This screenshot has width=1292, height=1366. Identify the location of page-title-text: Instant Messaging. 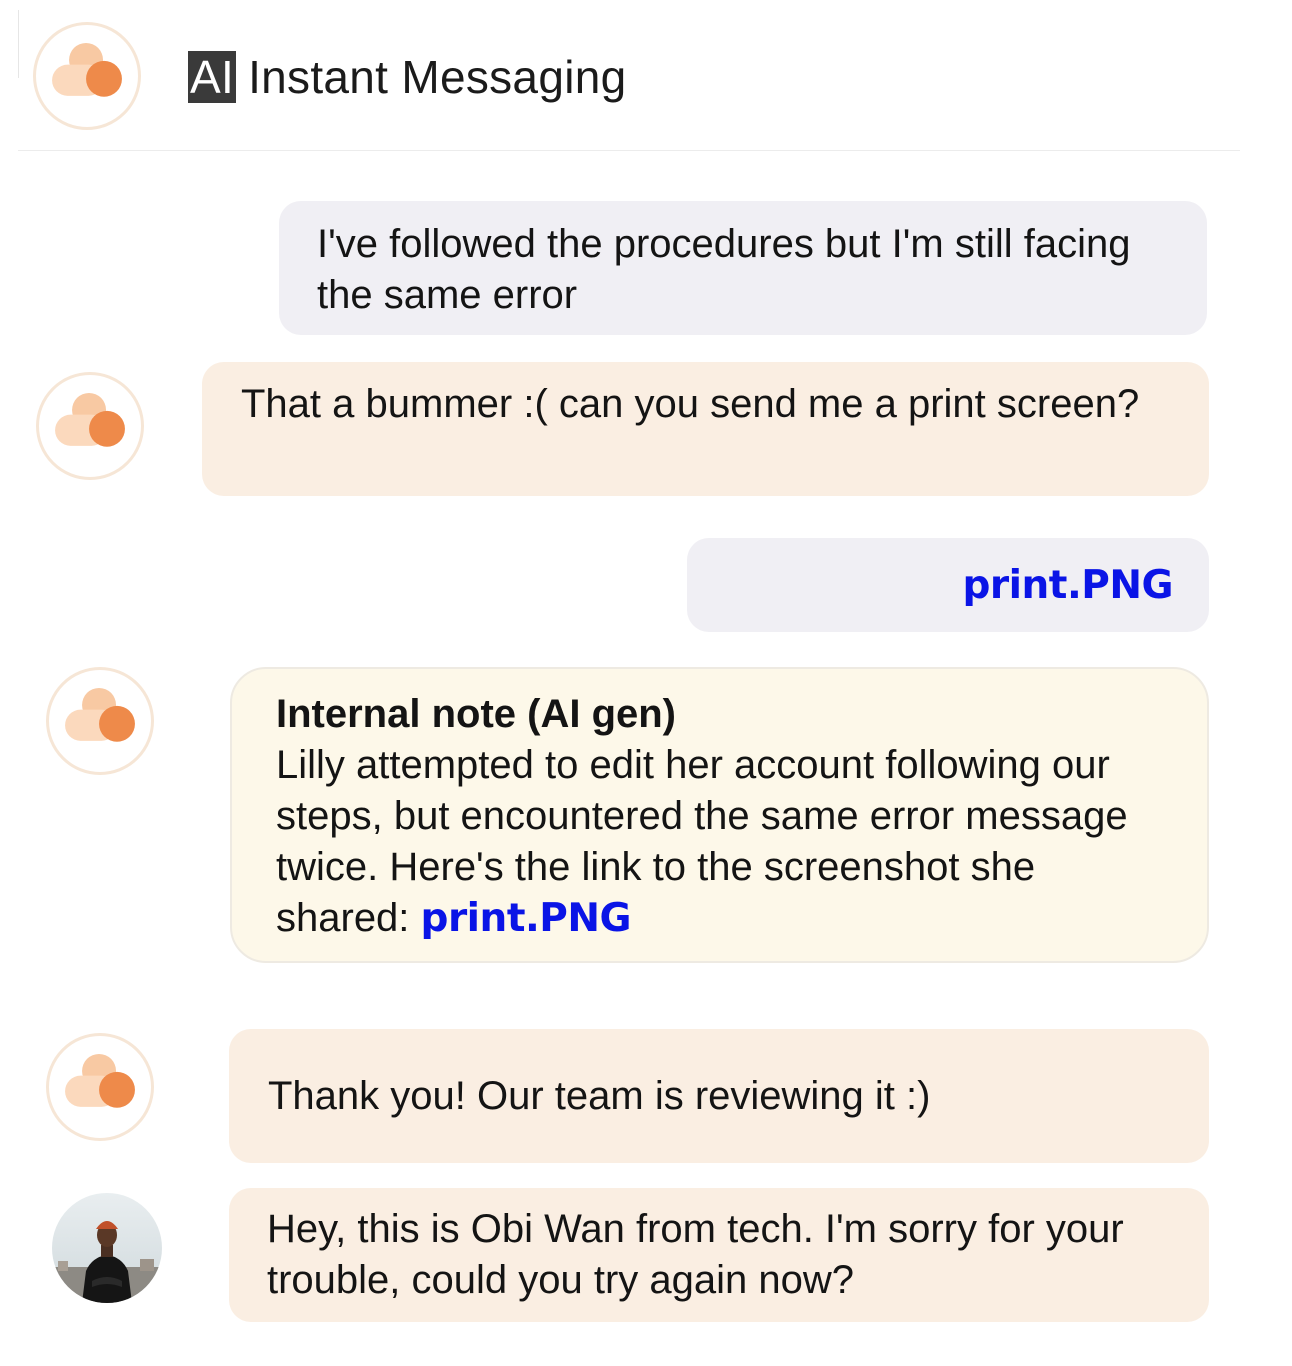
(437, 77).